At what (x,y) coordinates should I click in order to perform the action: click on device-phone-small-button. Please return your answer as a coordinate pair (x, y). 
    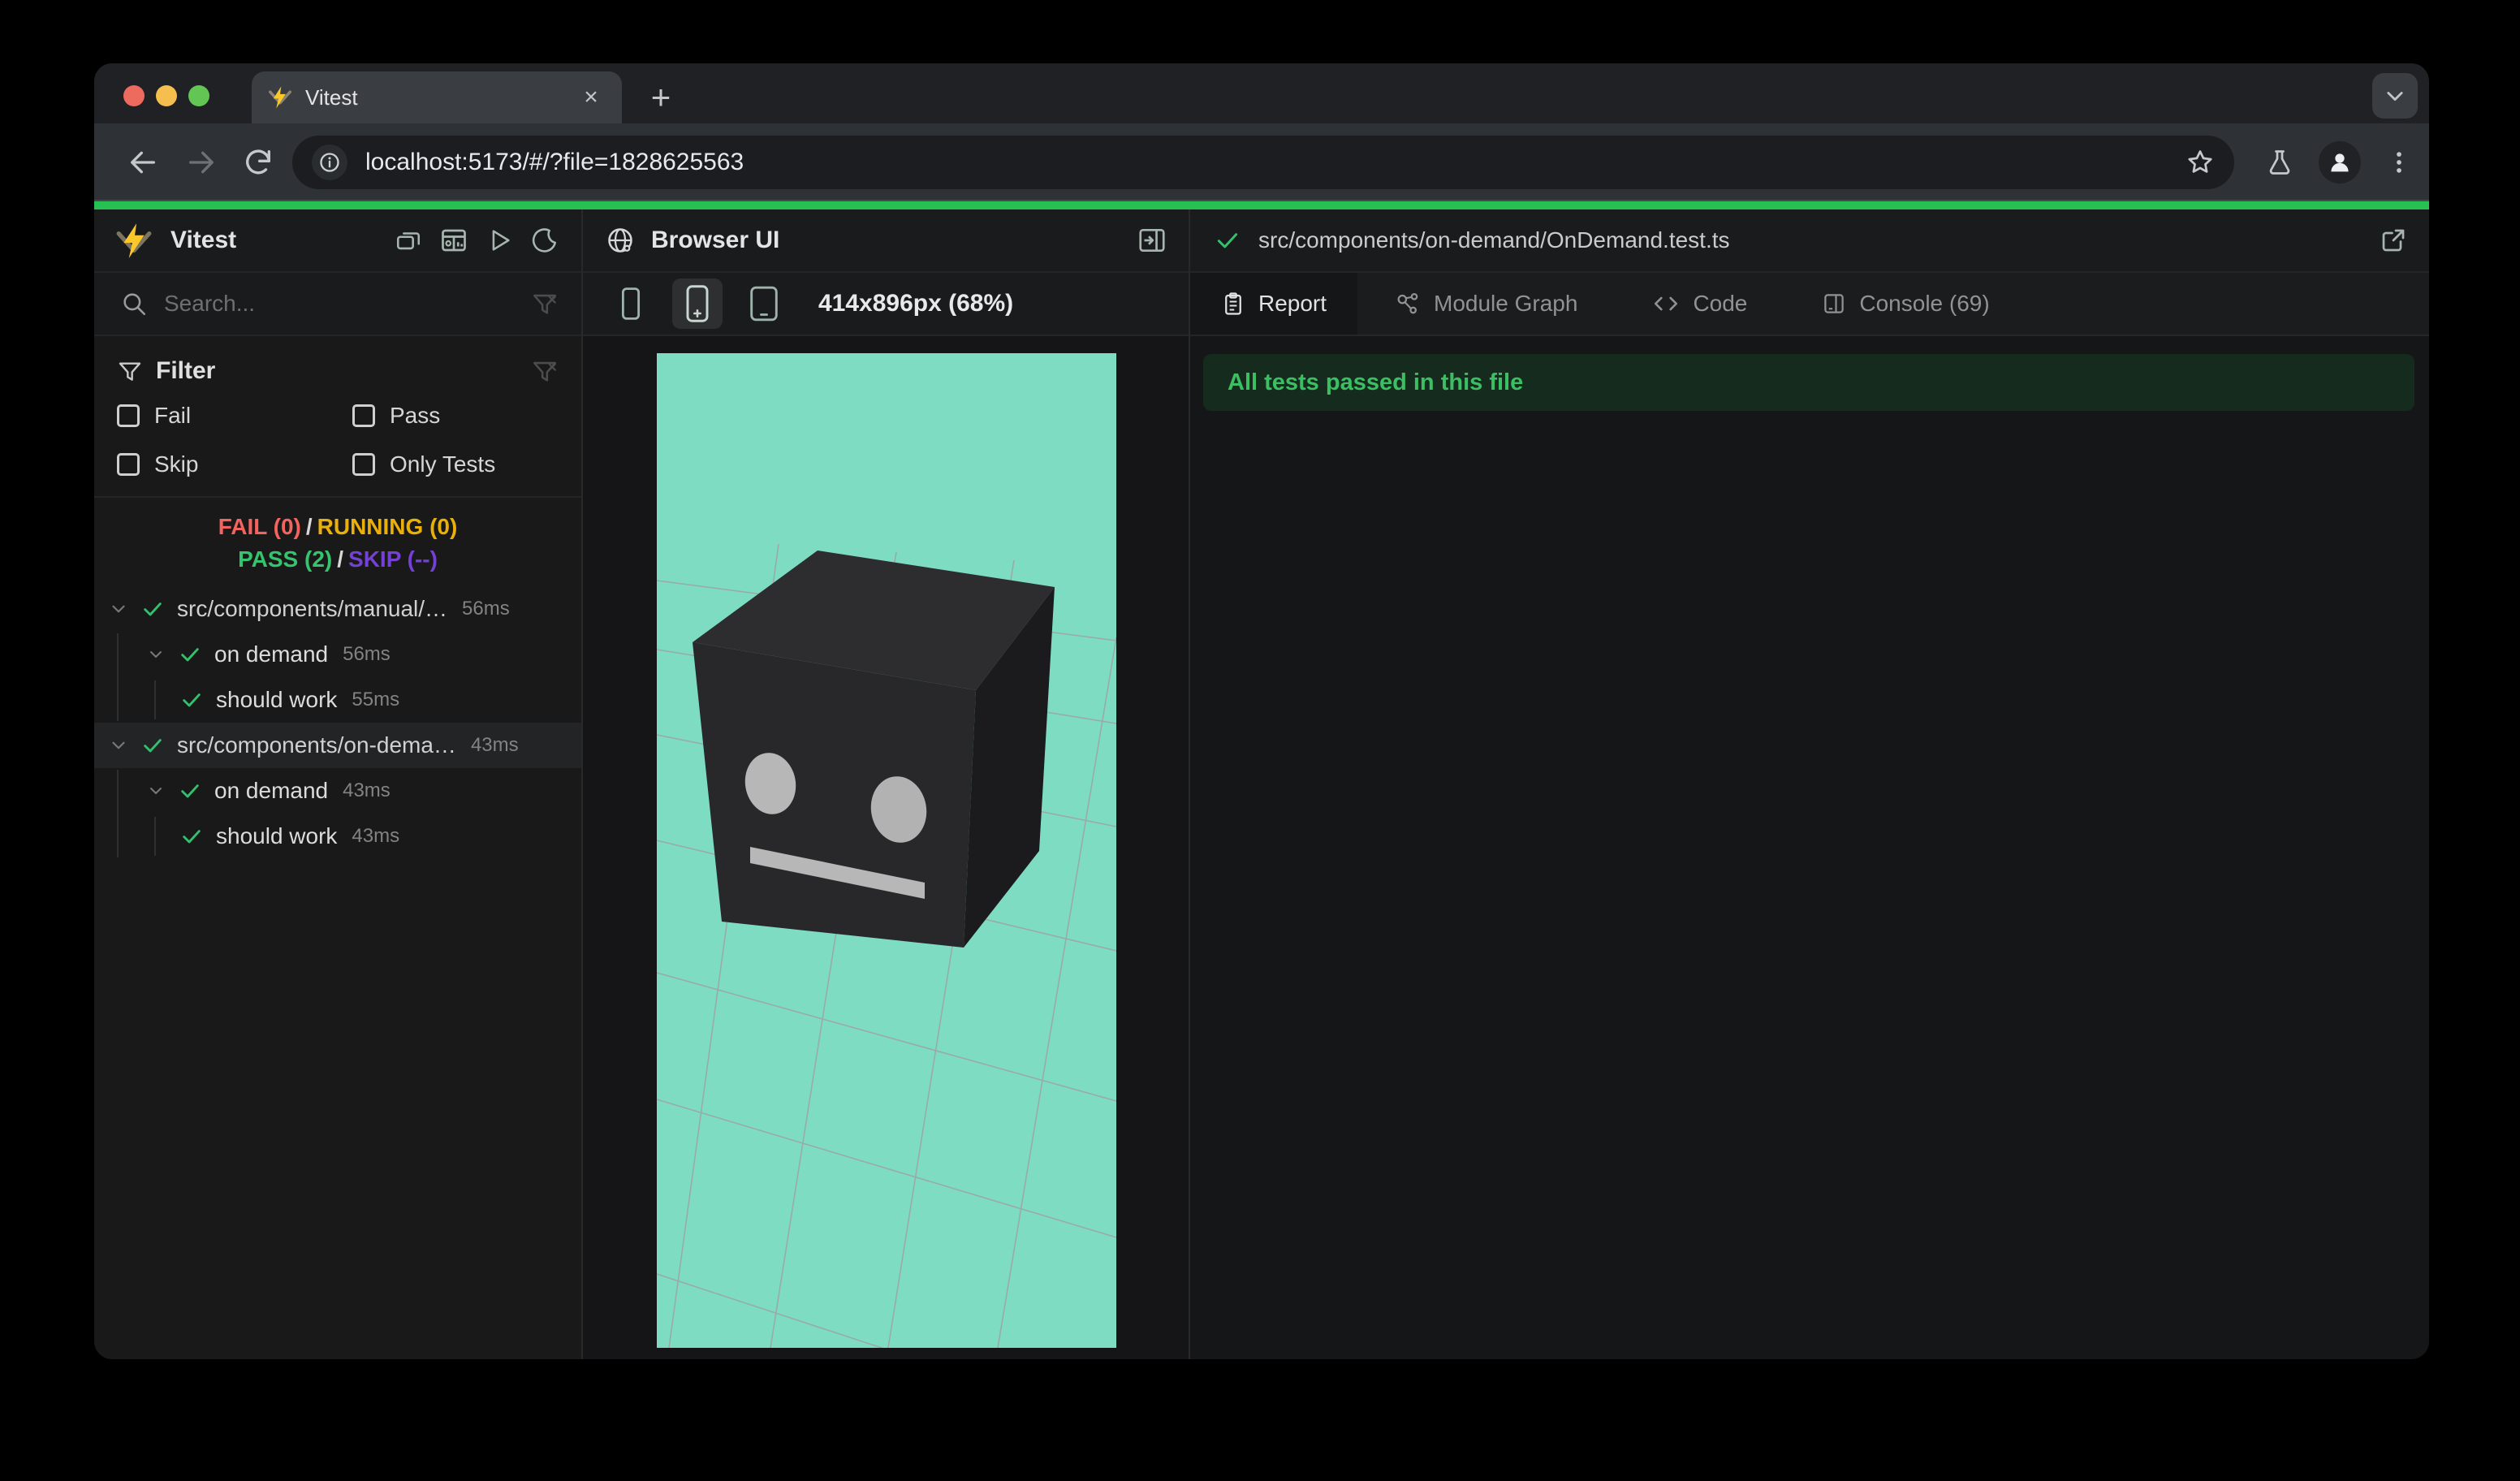
    Looking at the image, I should click on (631, 303).